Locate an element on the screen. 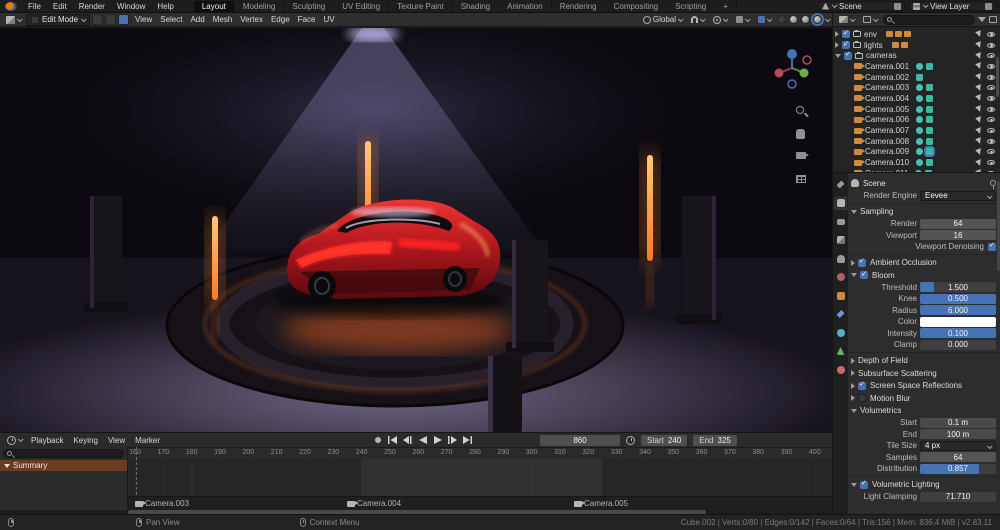 This screenshot has height=530, width=1000. camera-row: Camera.002 is located at coordinates (916, 77).